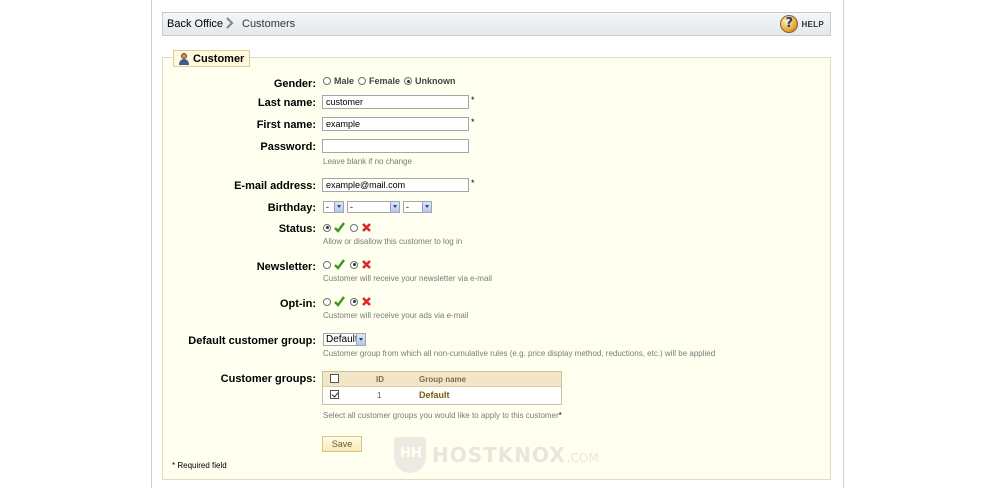  Describe the element at coordinates (327, 227) in the screenshot. I see `status-enable-radio` at that location.